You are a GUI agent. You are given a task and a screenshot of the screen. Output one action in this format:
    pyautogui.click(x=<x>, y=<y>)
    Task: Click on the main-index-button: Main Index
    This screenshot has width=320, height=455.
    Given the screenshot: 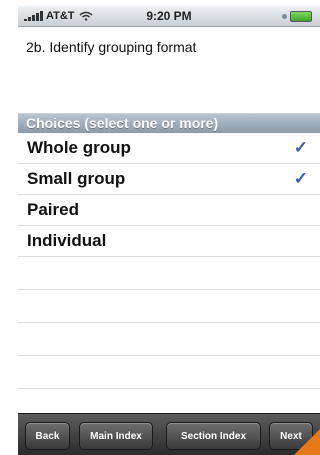 What is the action you would take?
    pyautogui.click(x=116, y=436)
    